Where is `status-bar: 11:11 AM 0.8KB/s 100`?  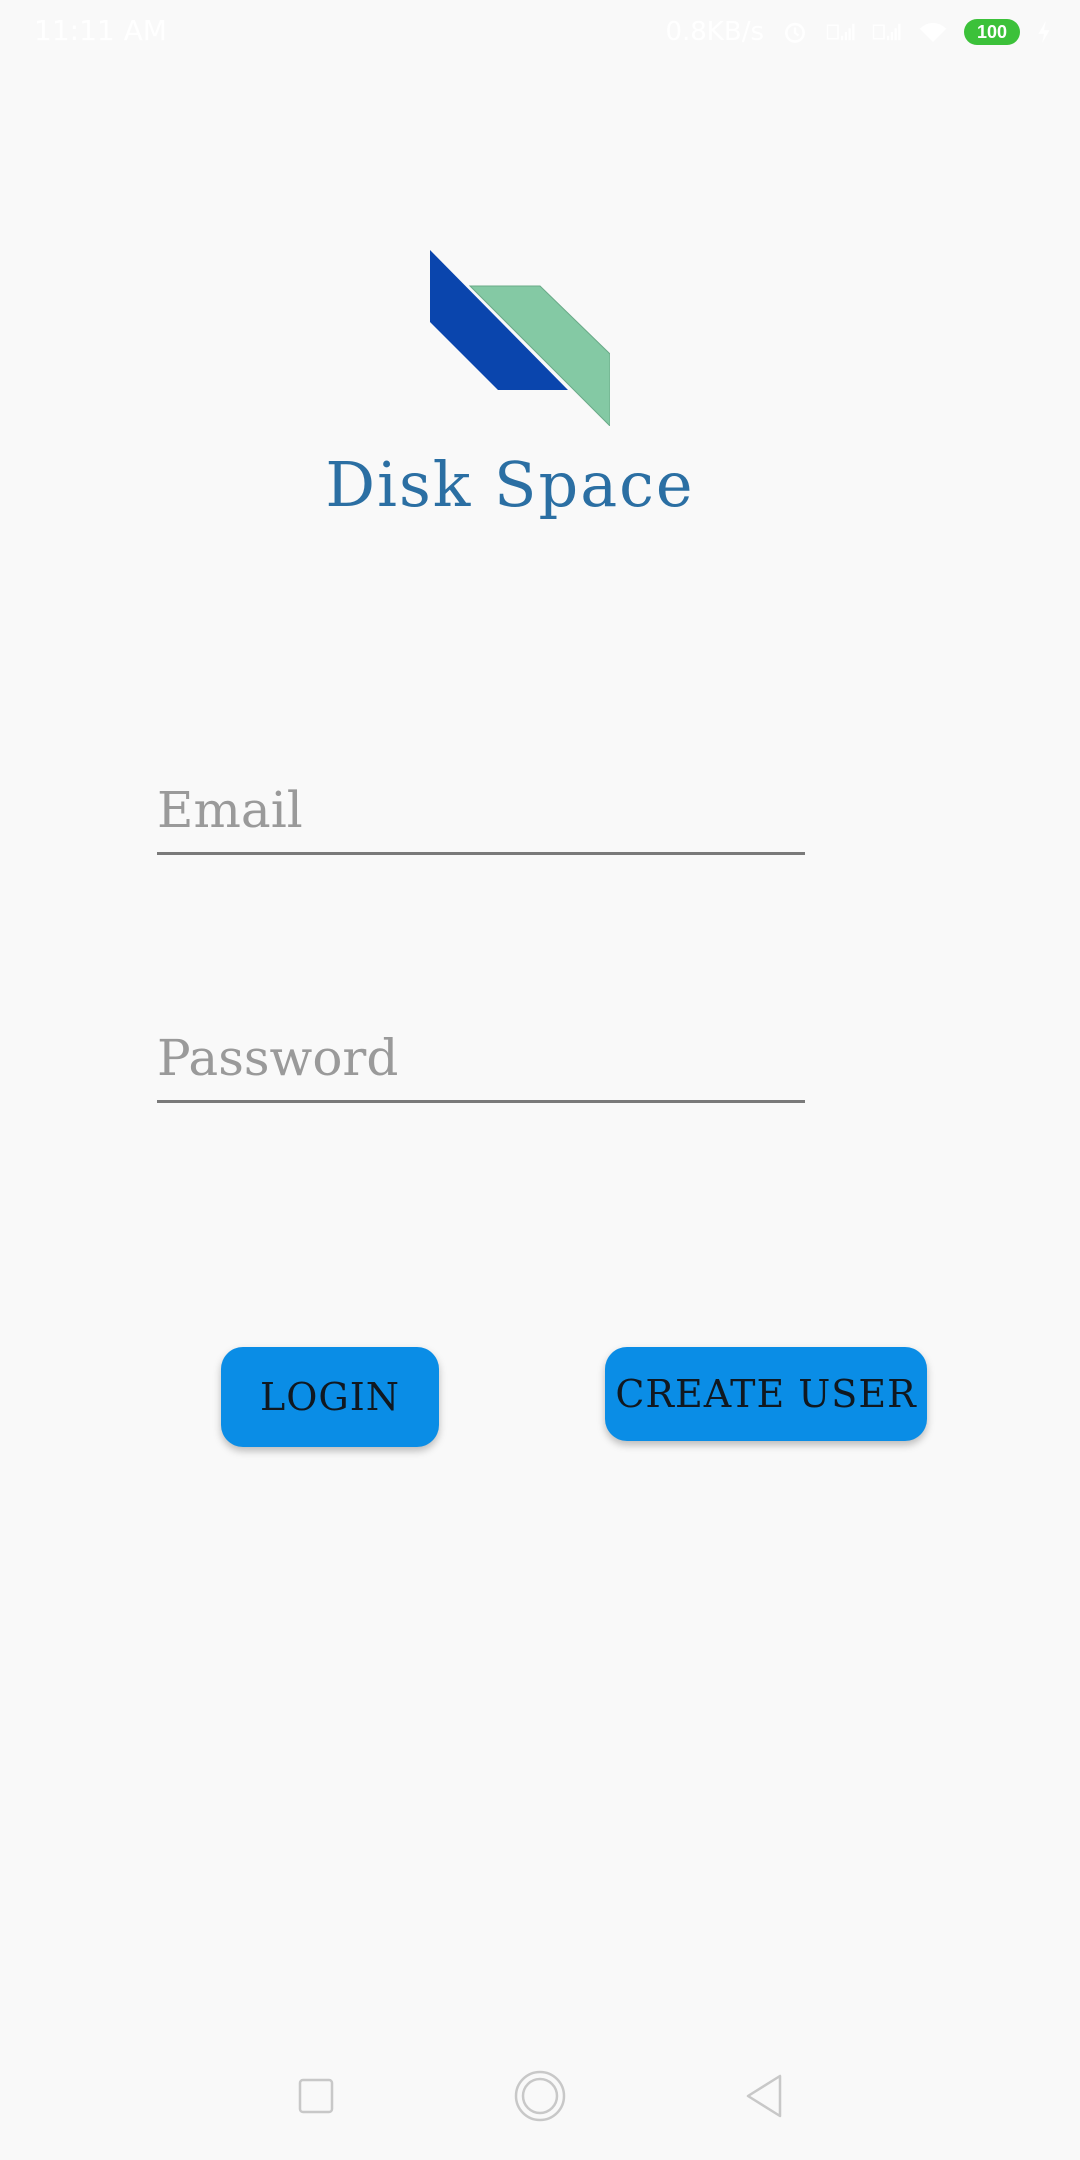
status-bar: 11:11 AM 0.8KB/s 100 is located at coordinates (540, 33).